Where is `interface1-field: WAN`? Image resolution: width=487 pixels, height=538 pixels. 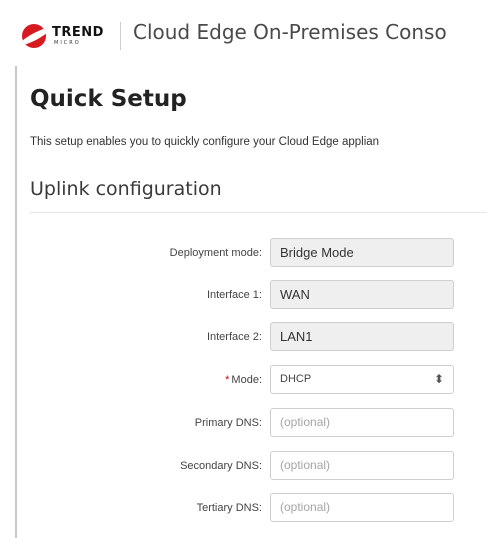 interface1-field: WAN is located at coordinates (362, 294).